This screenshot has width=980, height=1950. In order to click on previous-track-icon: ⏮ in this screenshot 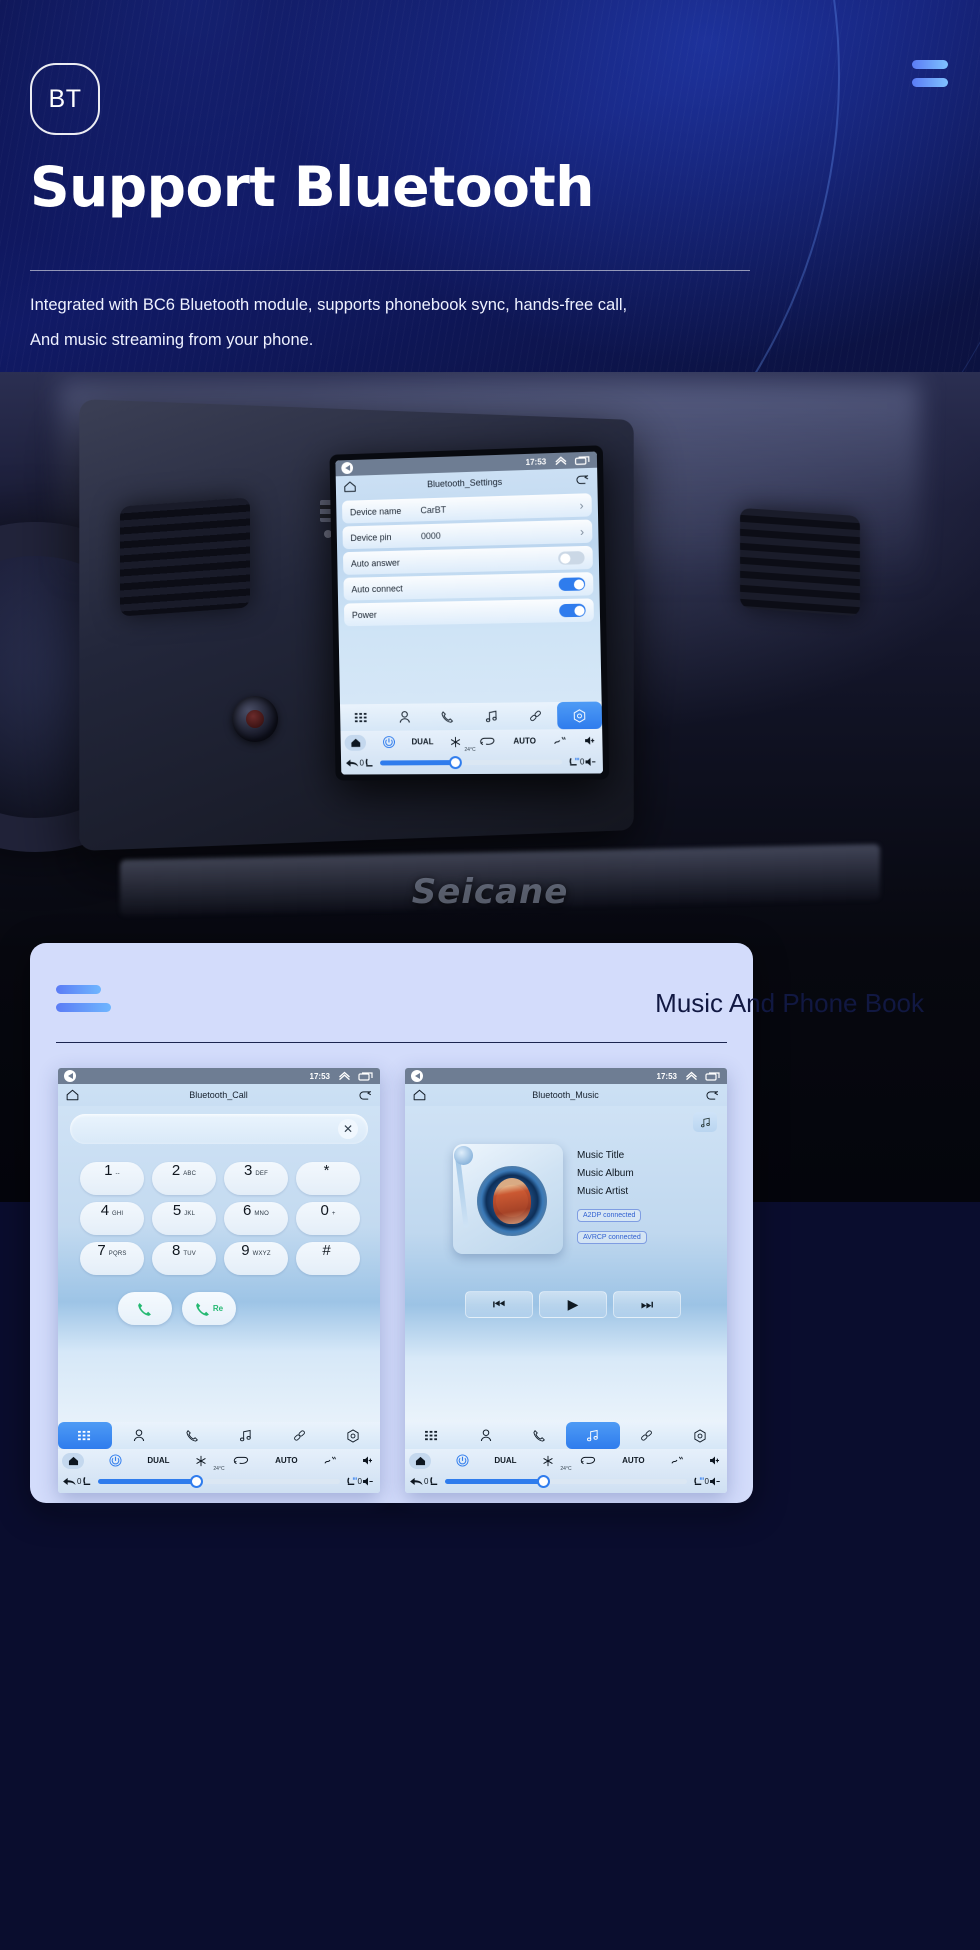, I will do `click(499, 1304)`.